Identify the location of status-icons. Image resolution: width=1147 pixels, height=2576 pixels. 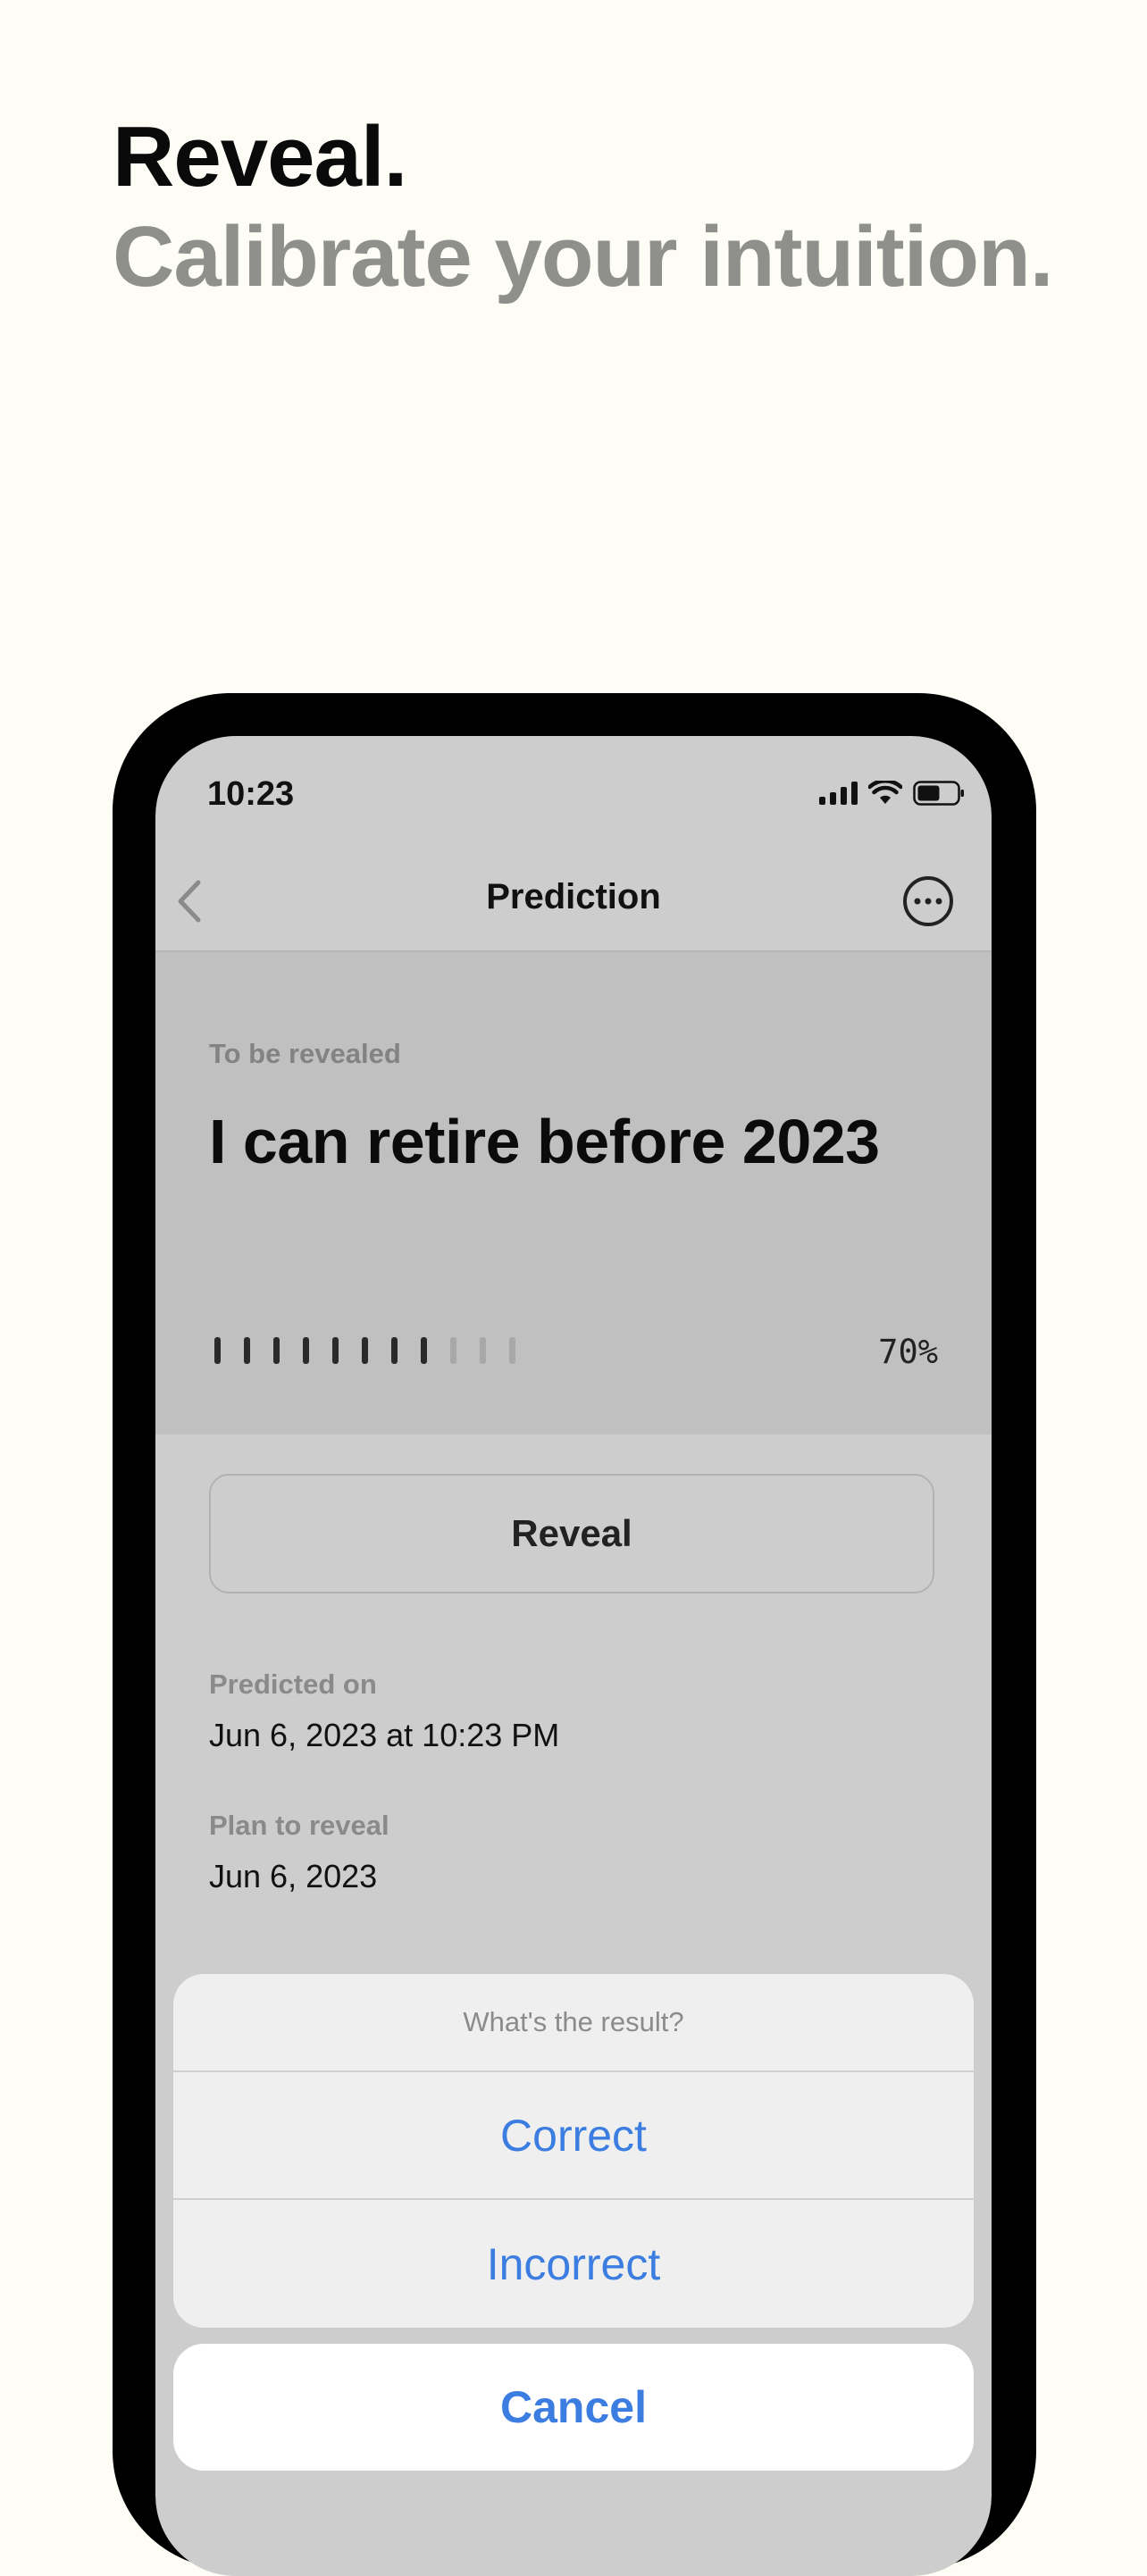
(892, 794).